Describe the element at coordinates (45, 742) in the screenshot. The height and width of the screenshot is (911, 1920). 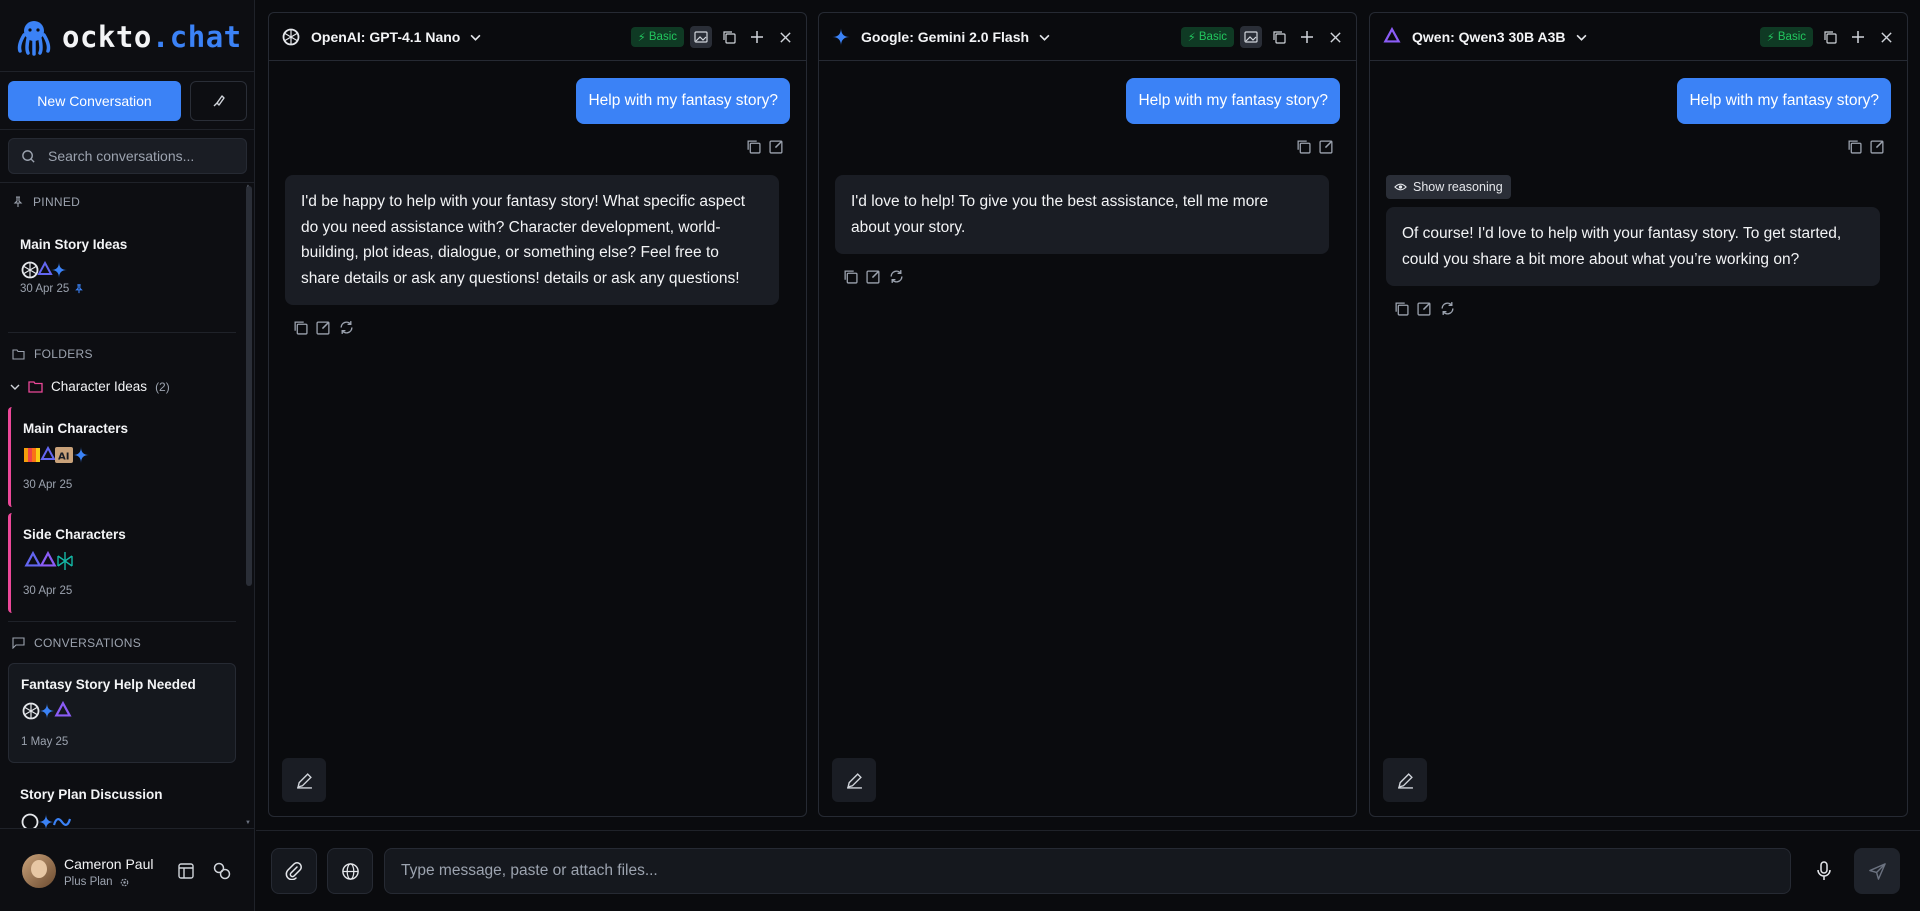
I see `conversation-date: 1 May 25` at that location.